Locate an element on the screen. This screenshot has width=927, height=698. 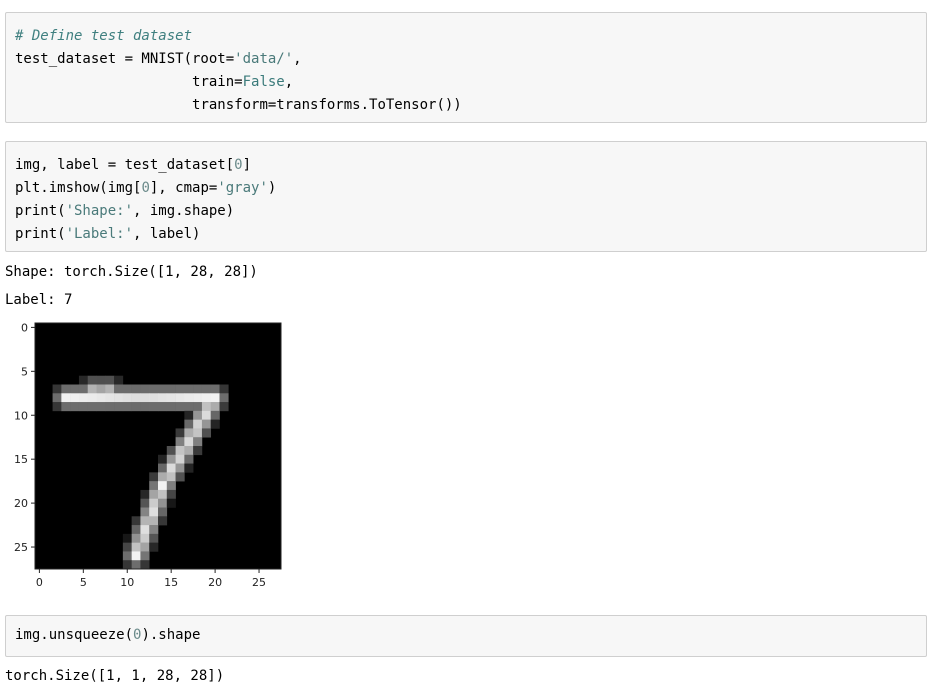
code-token: train= is located at coordinates (217, 82).